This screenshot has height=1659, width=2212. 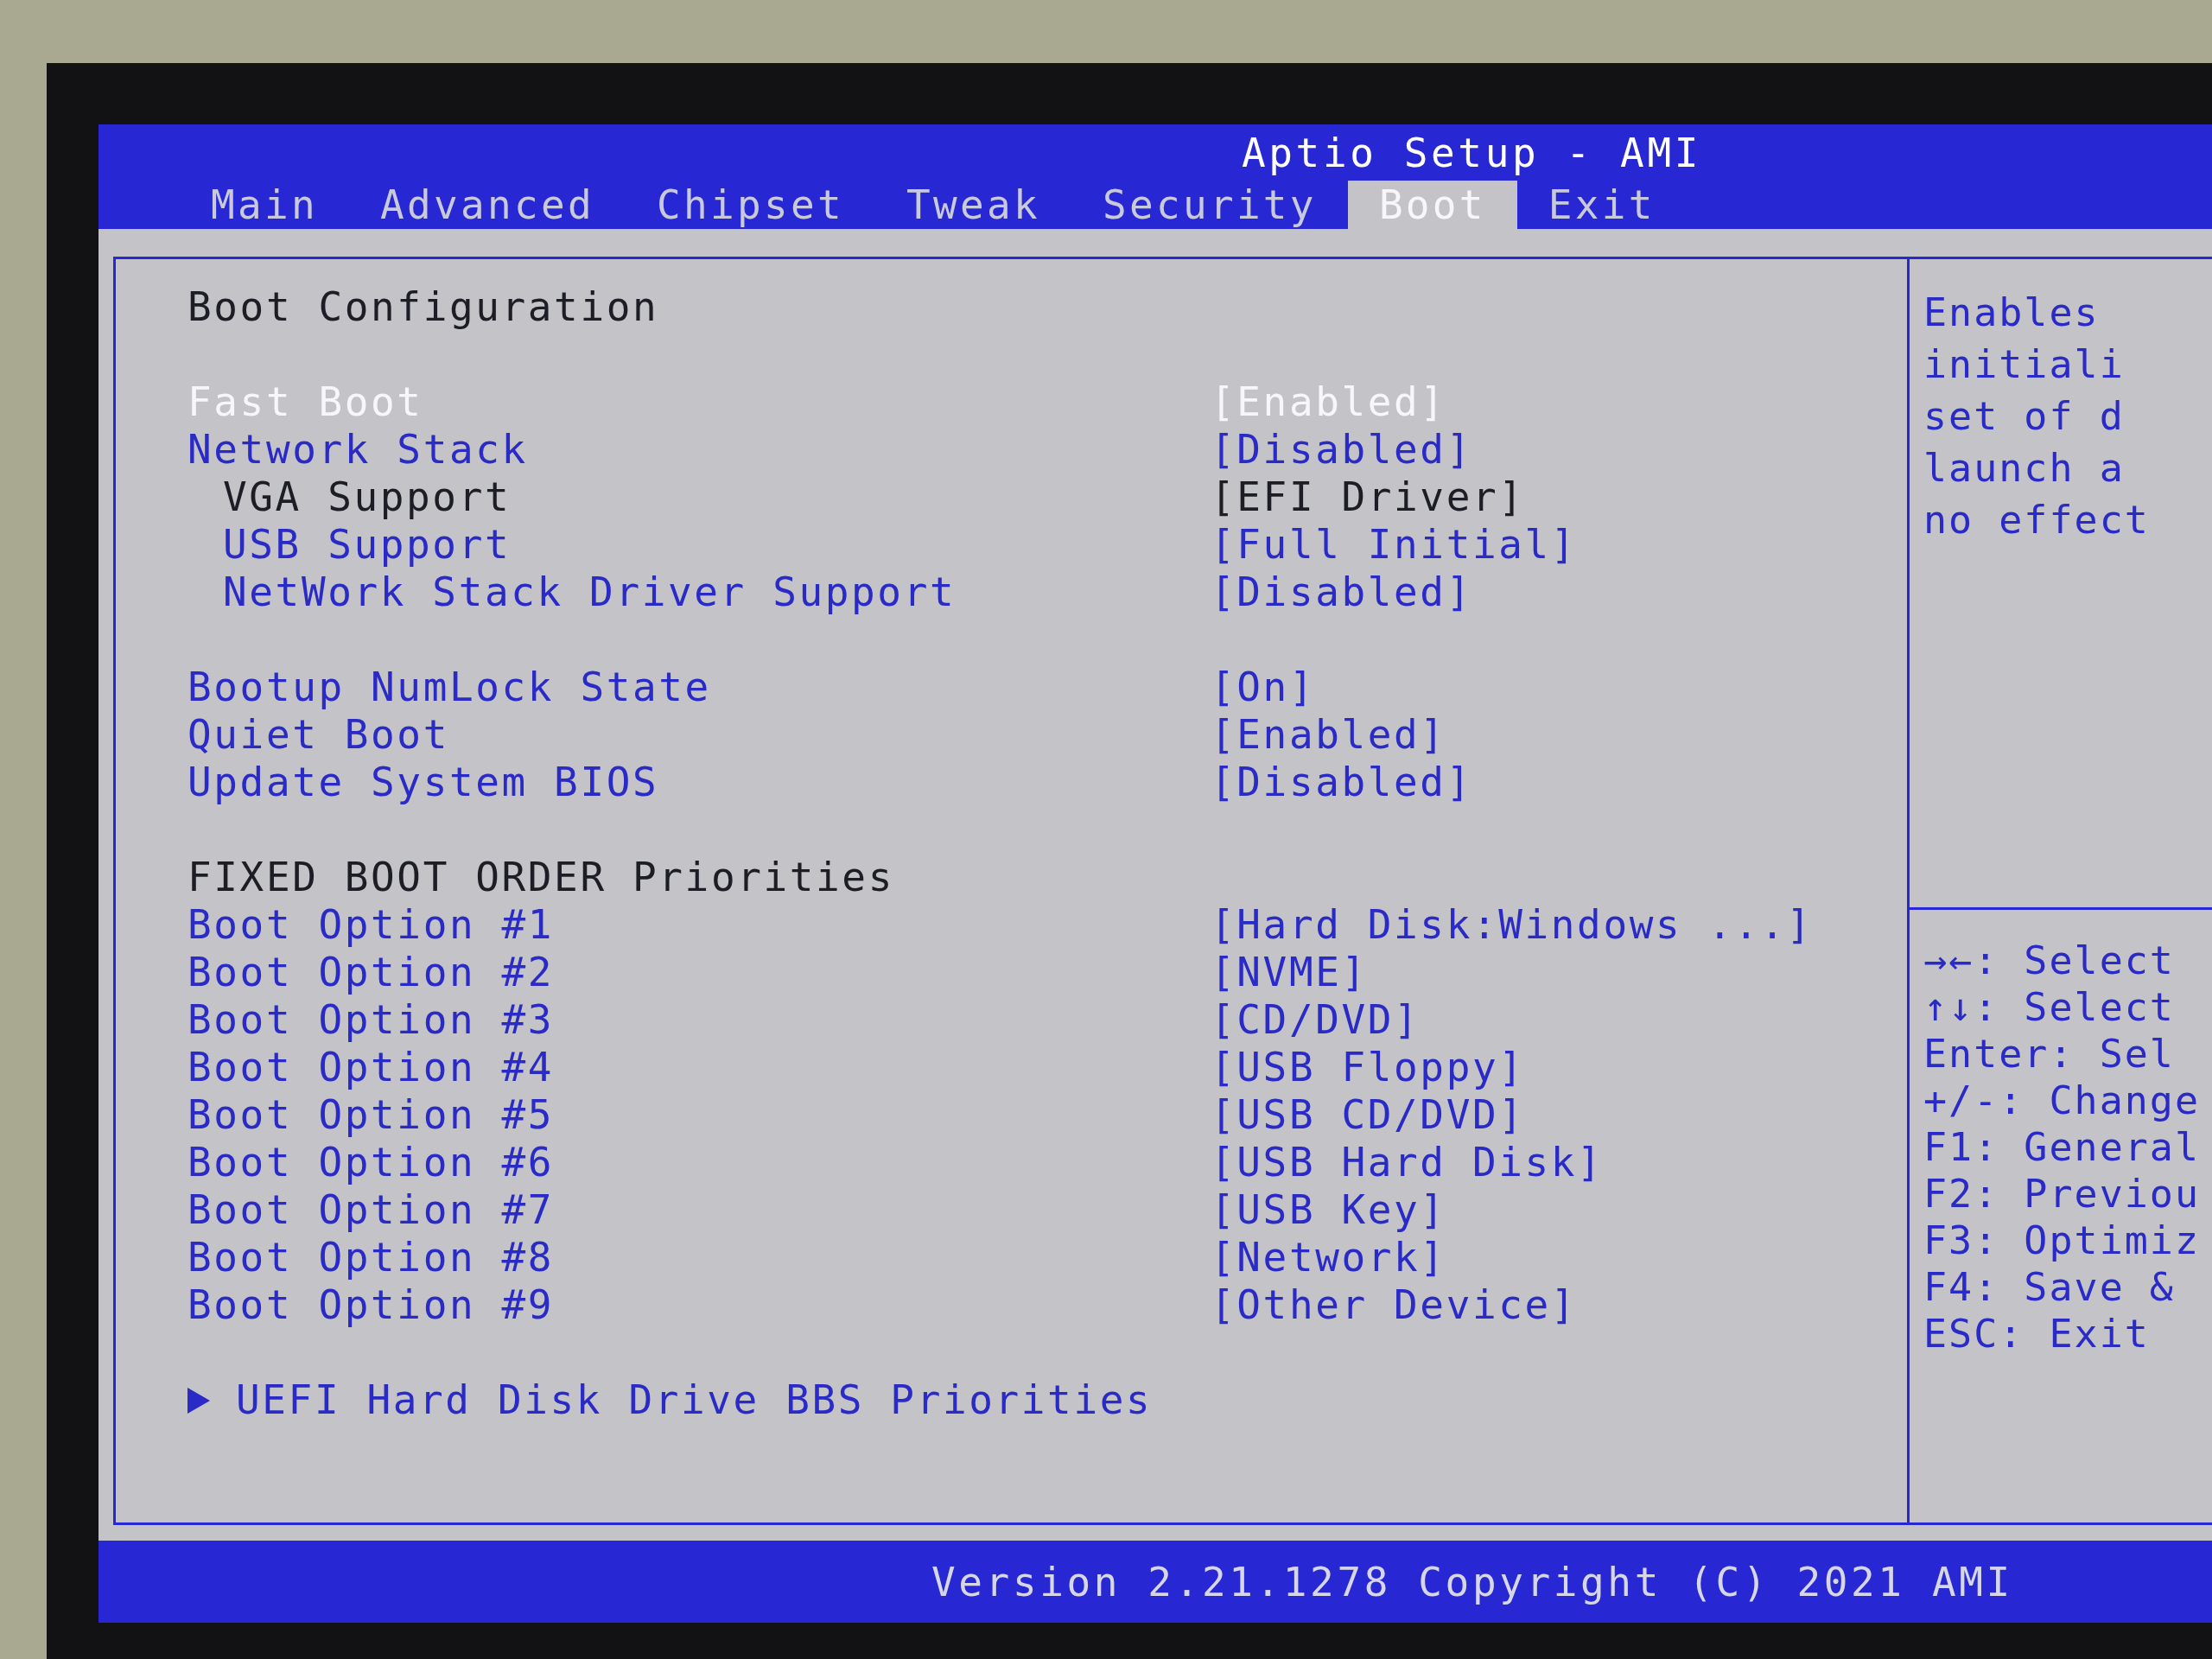 I want to click on key-hint: Enter: Sel, so click(x=2049, y=1054).